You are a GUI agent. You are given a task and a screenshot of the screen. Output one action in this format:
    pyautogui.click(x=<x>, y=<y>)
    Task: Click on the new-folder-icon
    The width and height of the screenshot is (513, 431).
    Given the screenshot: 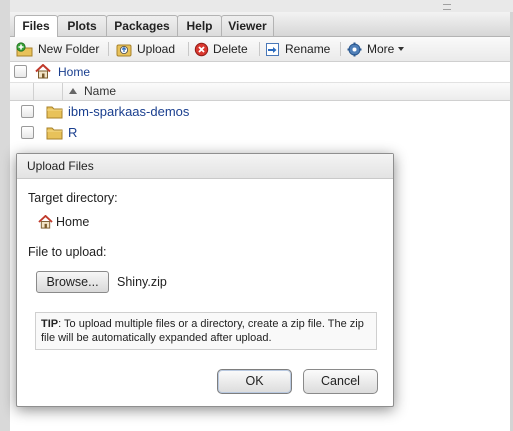 What is the action you would take?
    pyautogui.click(x=24, y=48)
    